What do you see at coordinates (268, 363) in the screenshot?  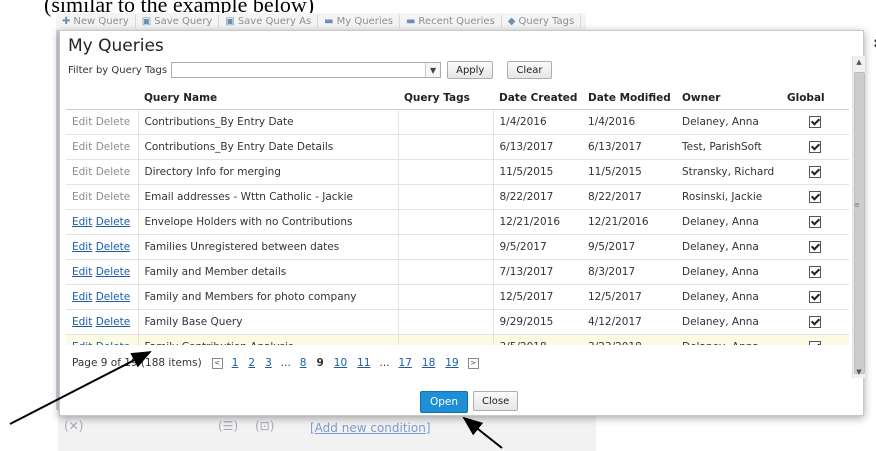 I see `pager-page-link: 3` at bounding box center [268, 363].